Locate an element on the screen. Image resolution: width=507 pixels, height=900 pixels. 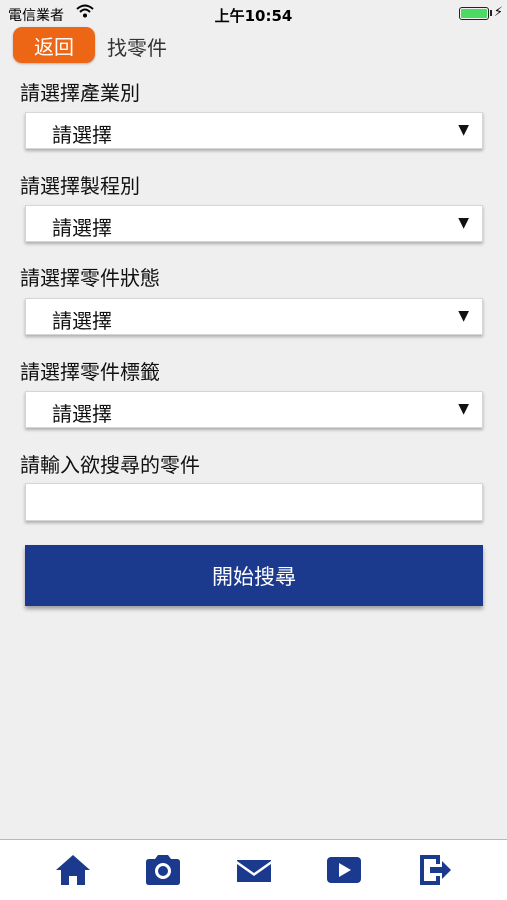
mail-tab is located at coordinates (254, 870).